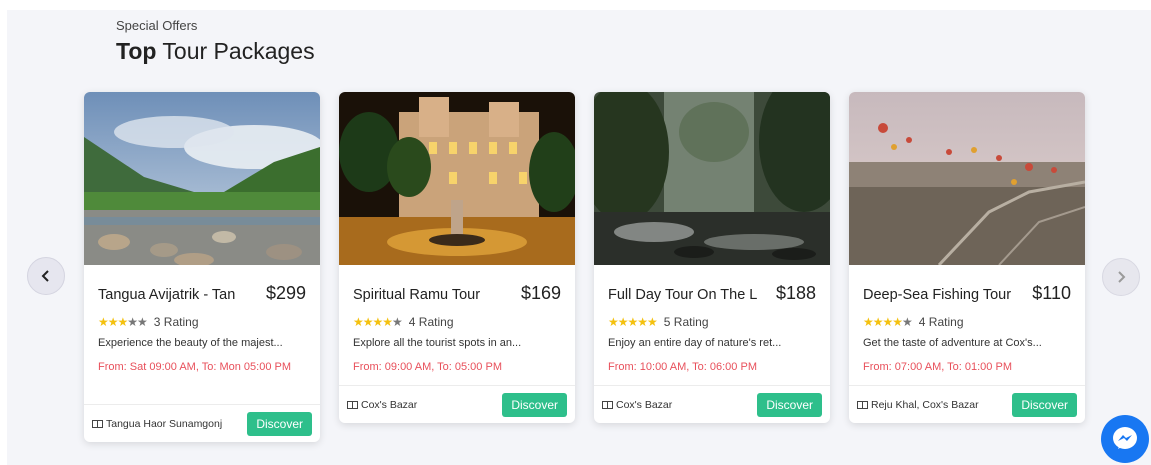 This screenshot has width=1151, height=465. I want to click on chevron-left-icon, so click(45, 276).